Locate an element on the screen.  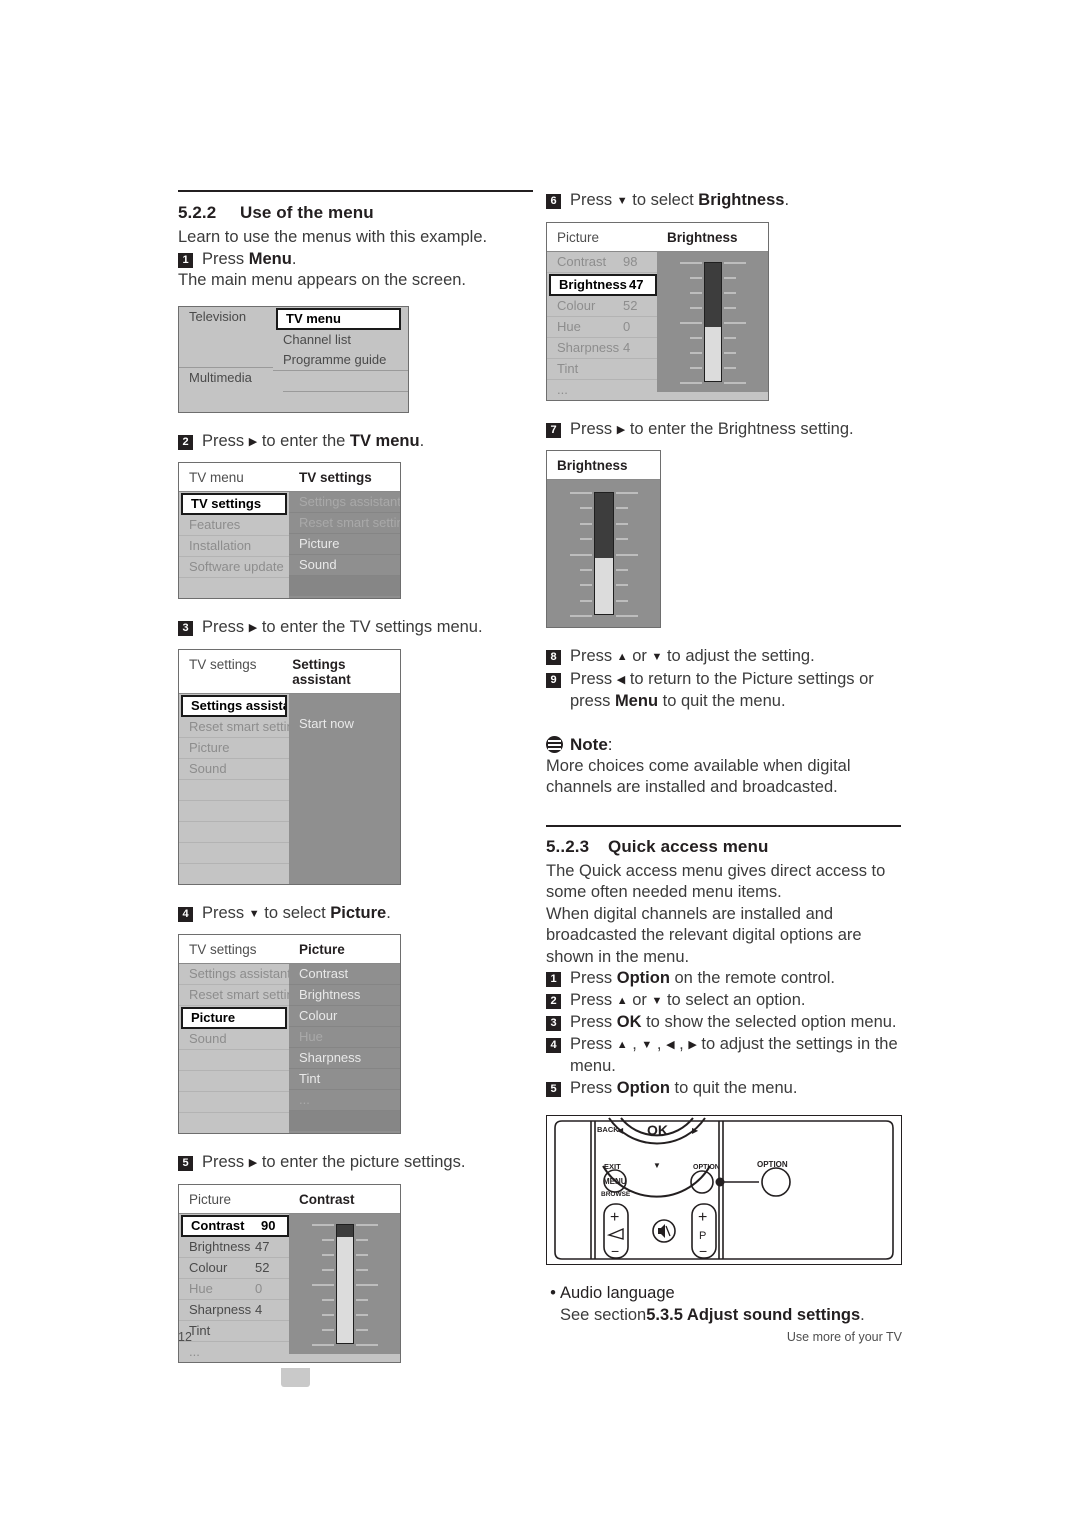
remote-back-label: BACK is located at coordinates (608, 1129).